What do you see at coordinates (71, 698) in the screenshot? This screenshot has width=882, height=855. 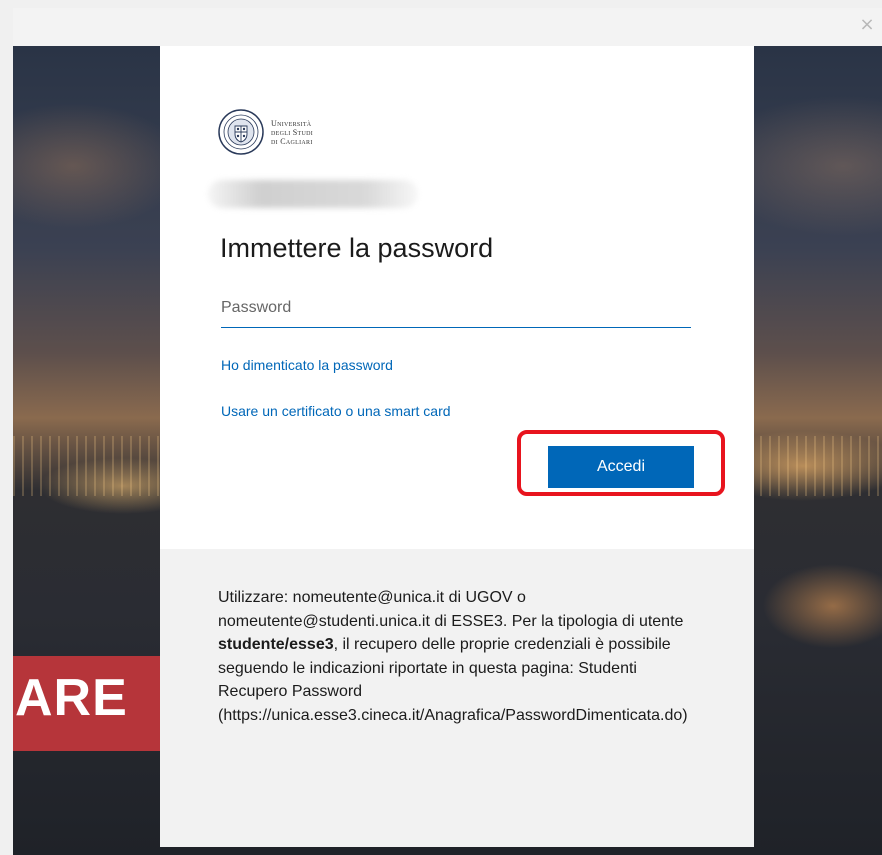 I see `background-banner-text: ARE` at bounding box center [71, 698].